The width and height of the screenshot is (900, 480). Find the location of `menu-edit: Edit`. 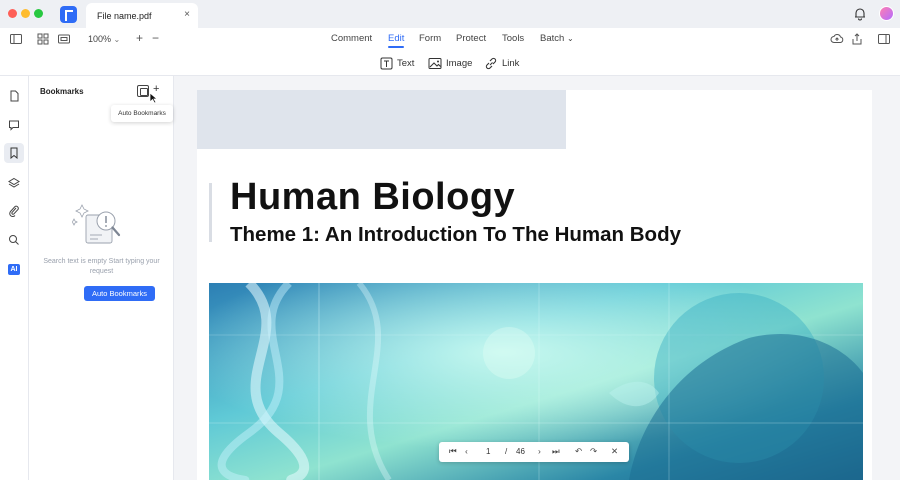

menu-edit: Edit is located at coordinates (396, 38).